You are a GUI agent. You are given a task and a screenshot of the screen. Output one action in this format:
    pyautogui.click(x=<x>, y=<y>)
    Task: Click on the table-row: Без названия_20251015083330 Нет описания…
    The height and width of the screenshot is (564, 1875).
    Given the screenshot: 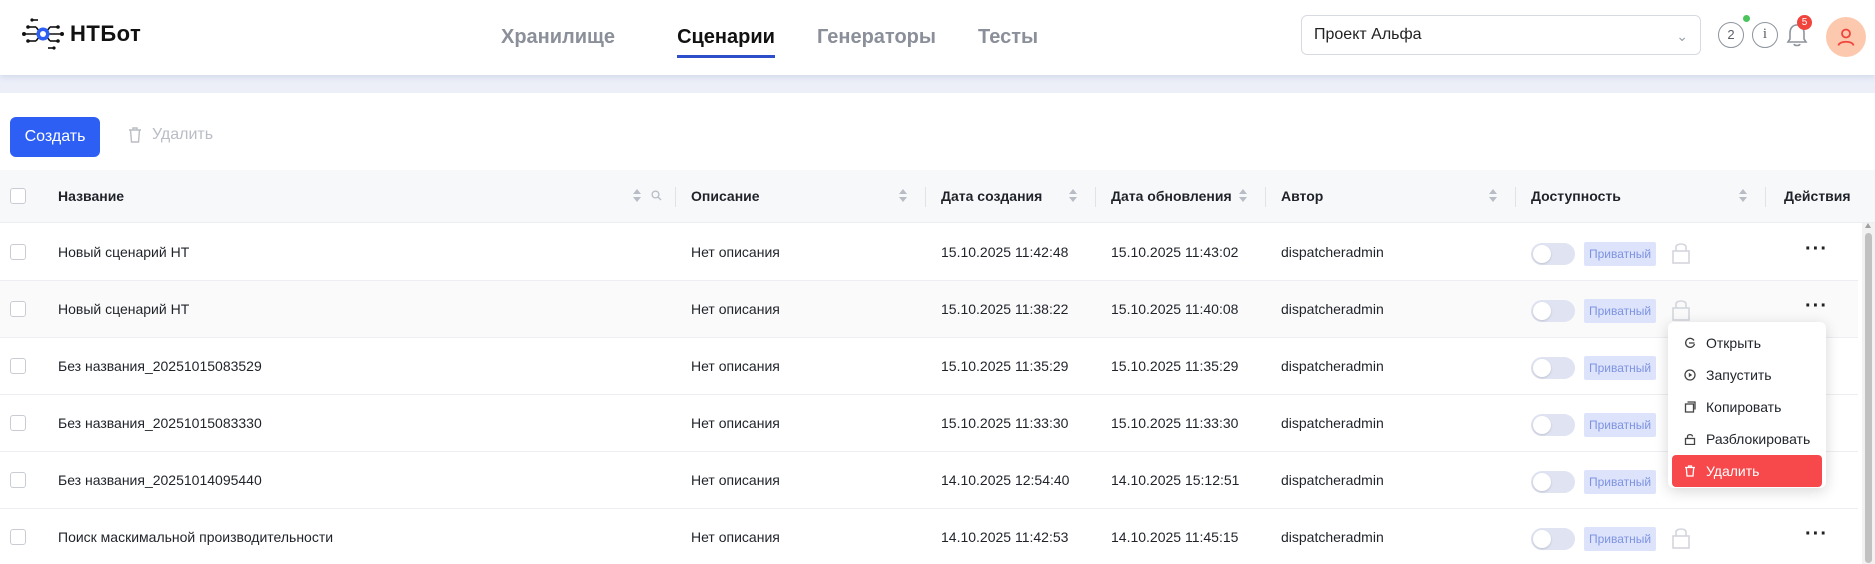 What is the action you would take?
    pyautogui.click(x=929, y=423)
    